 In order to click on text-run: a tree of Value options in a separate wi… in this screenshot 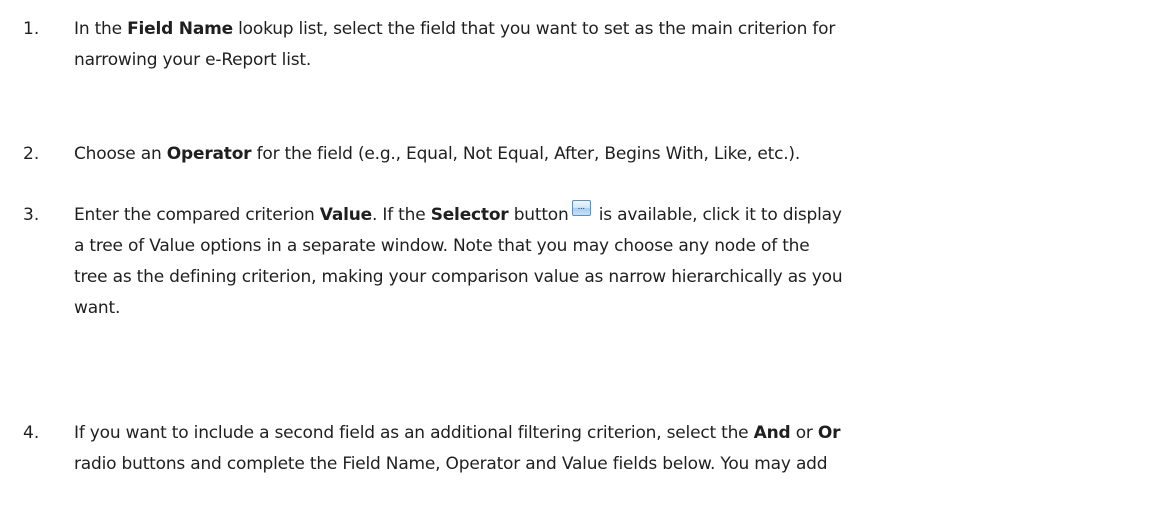, I will do `click(442, 246)`.